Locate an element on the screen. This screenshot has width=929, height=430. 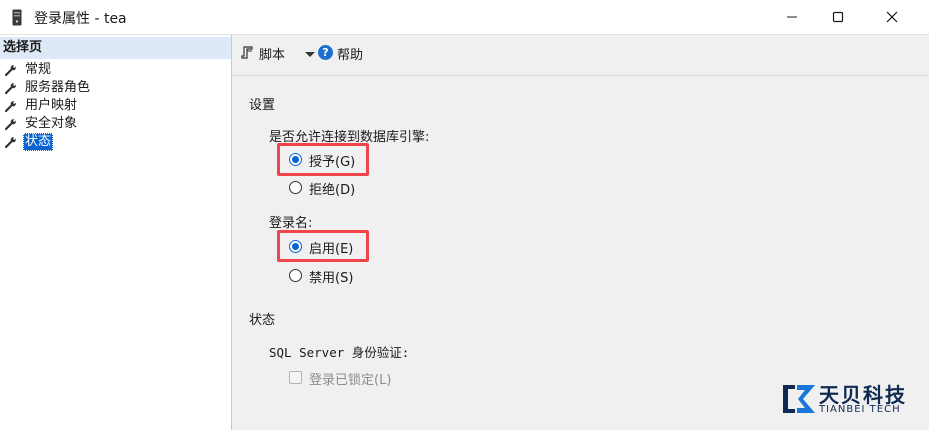
login-locked-checkbox: 登录已锁定(L) is located at coordinates (354, 379).